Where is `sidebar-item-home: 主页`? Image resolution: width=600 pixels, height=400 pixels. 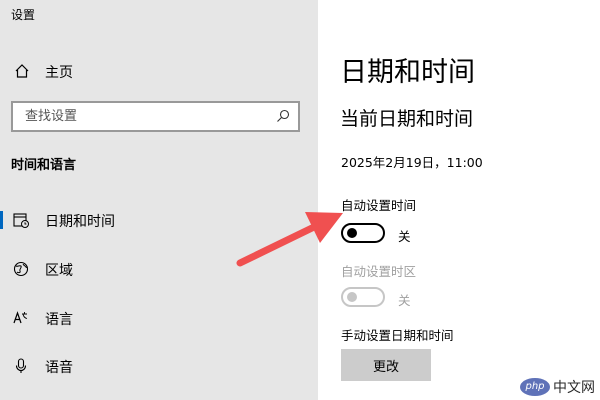
sidebar-item-home: 主页 is located at coordinates (159, 71).